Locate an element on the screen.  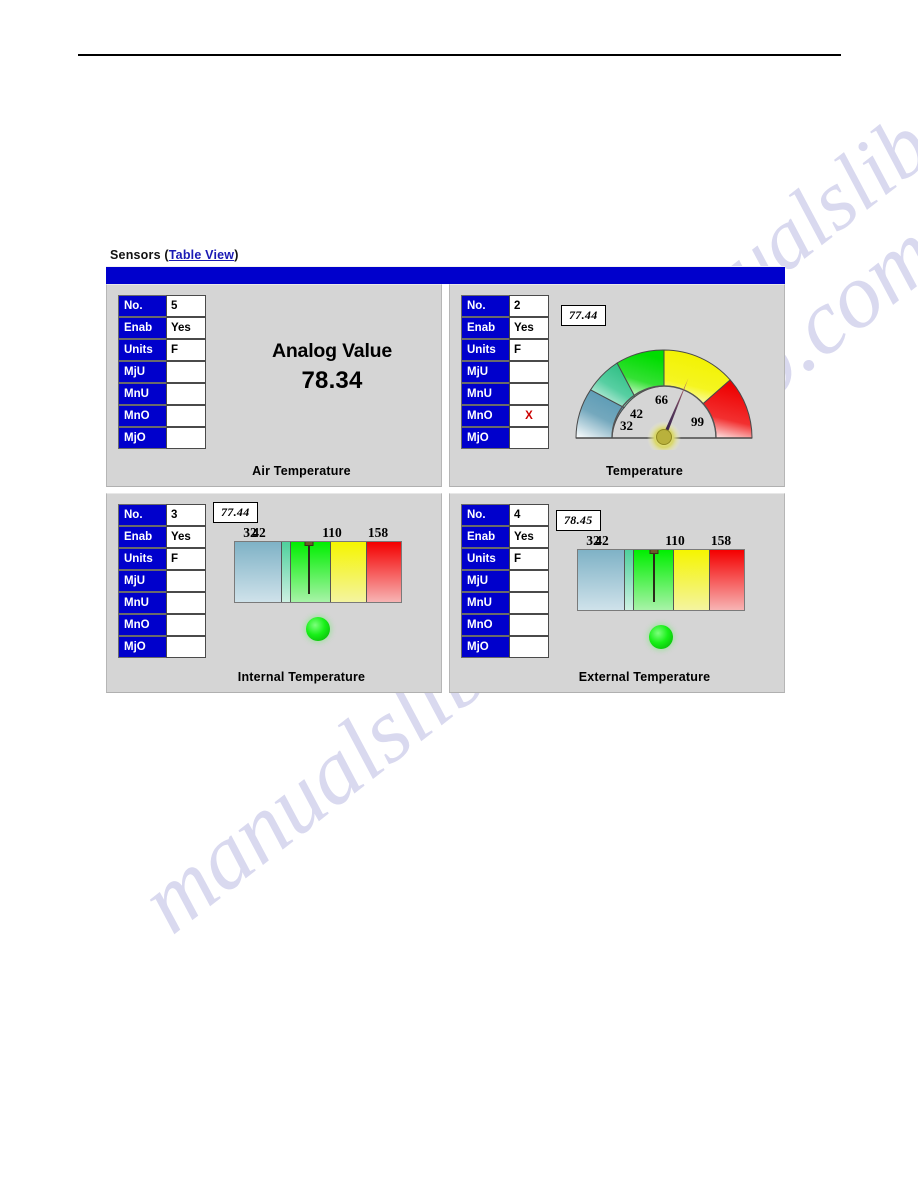
page-header-rule is located at coordinates (459, 55).